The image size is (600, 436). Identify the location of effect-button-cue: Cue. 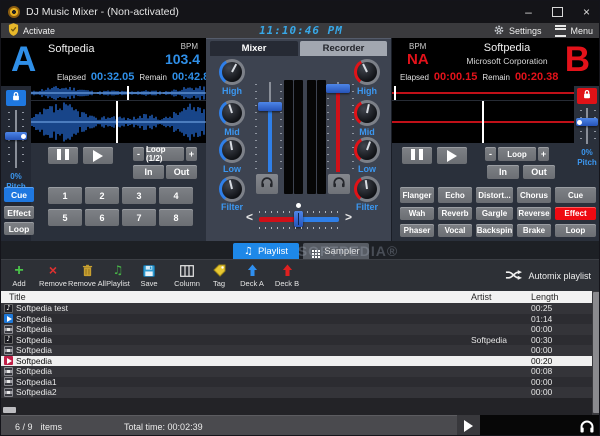
(575, 195).